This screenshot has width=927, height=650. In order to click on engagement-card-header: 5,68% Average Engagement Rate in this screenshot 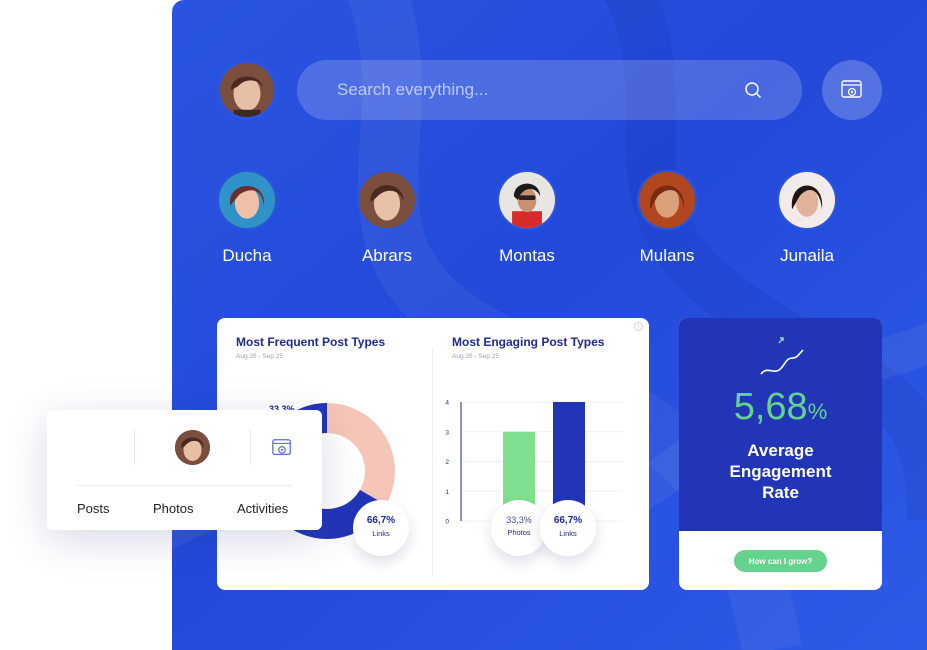, I will do `click(780, 424)`.